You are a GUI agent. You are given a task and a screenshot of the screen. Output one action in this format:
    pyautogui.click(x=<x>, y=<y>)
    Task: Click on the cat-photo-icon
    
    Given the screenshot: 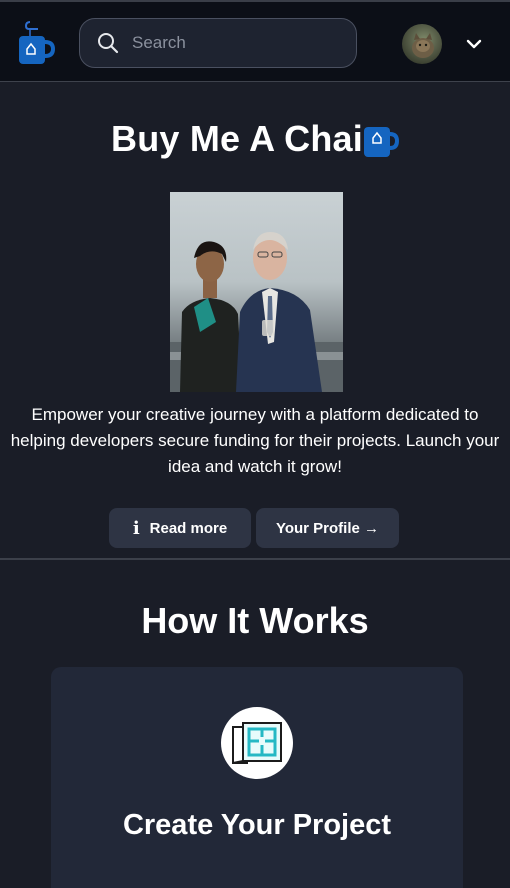 What is the action you would take?
    pyautogui.click(x=423, y=45)
    